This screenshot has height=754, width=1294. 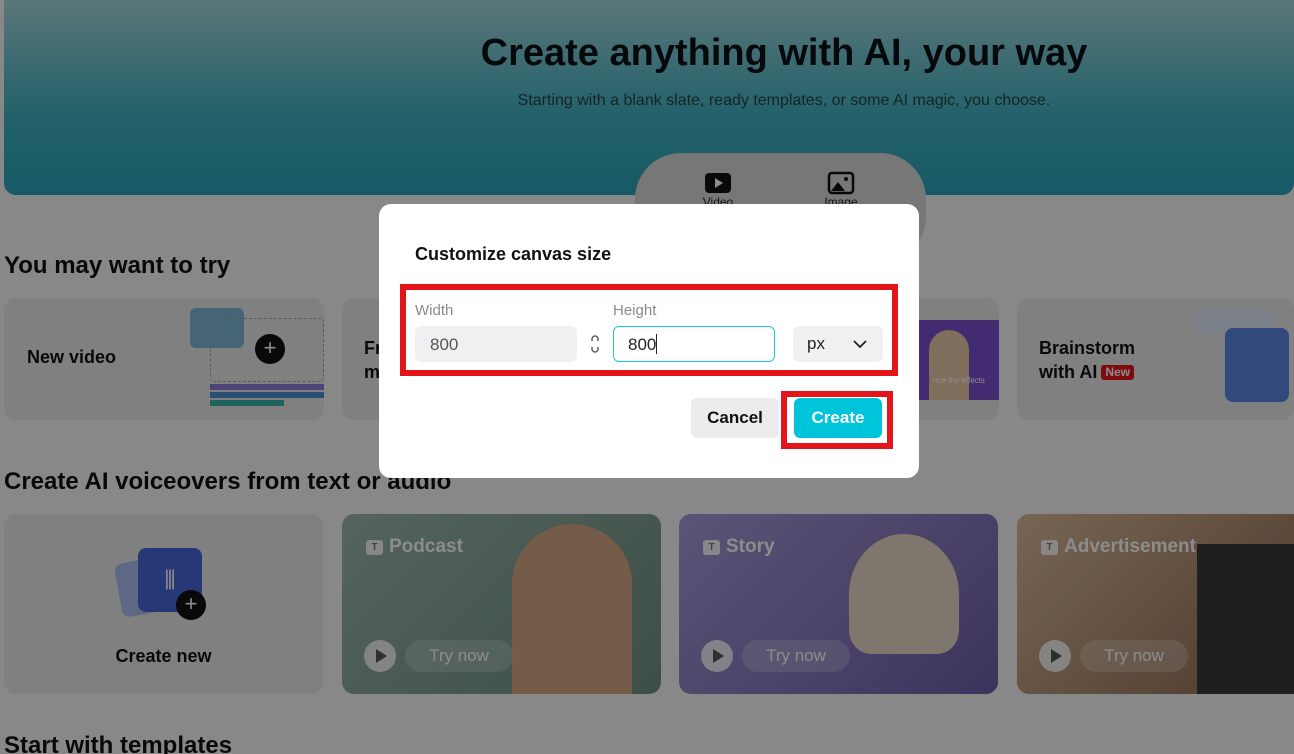 I want to click on dialog-title: Customize canvas size, so click(x=513, y=254).